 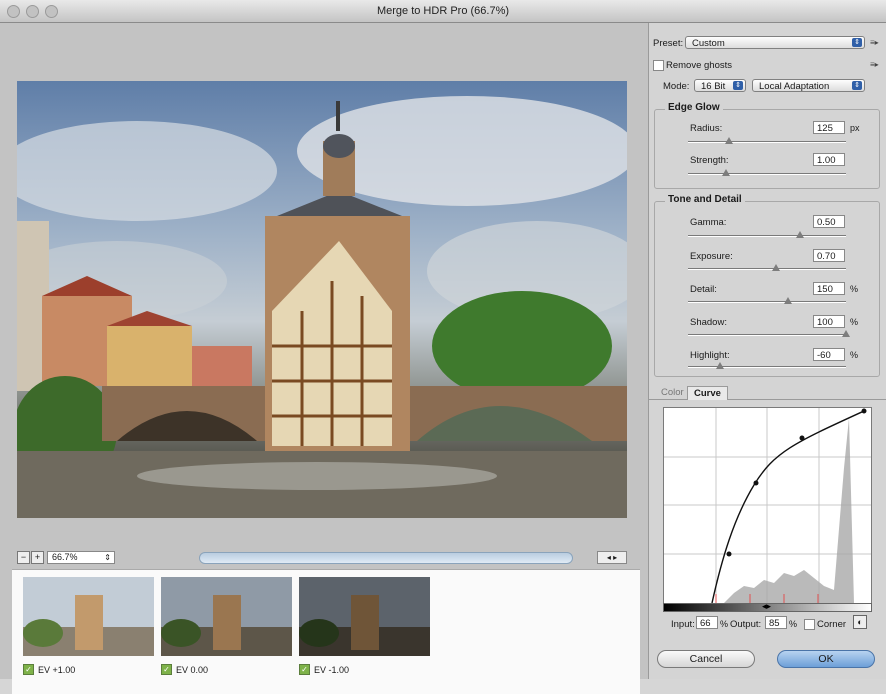 I want to click on input-unit: %, so click(x=724, y=624).